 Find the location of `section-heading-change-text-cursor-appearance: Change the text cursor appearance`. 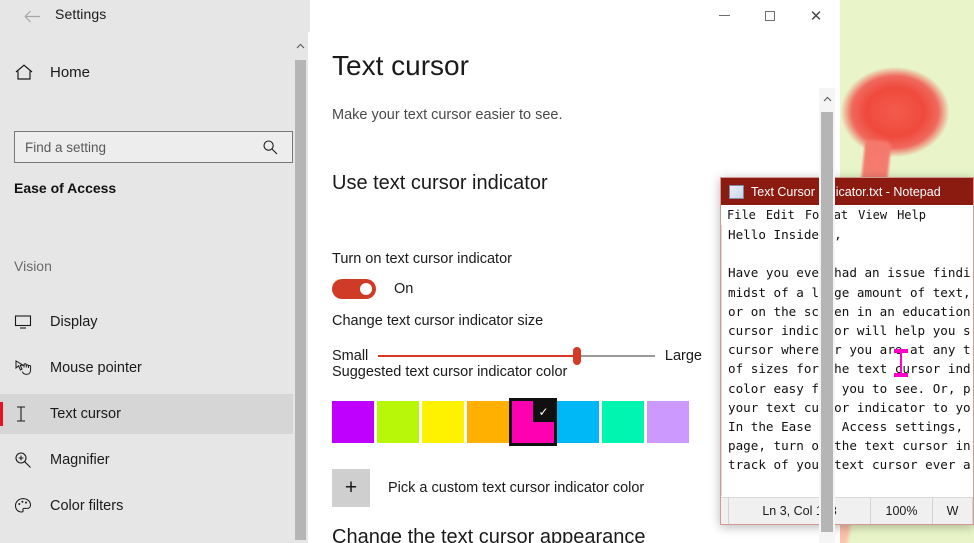

section-heading-change-text-cursor-appearance: Change the text cursor appearance is located at coordinates (489, 534).